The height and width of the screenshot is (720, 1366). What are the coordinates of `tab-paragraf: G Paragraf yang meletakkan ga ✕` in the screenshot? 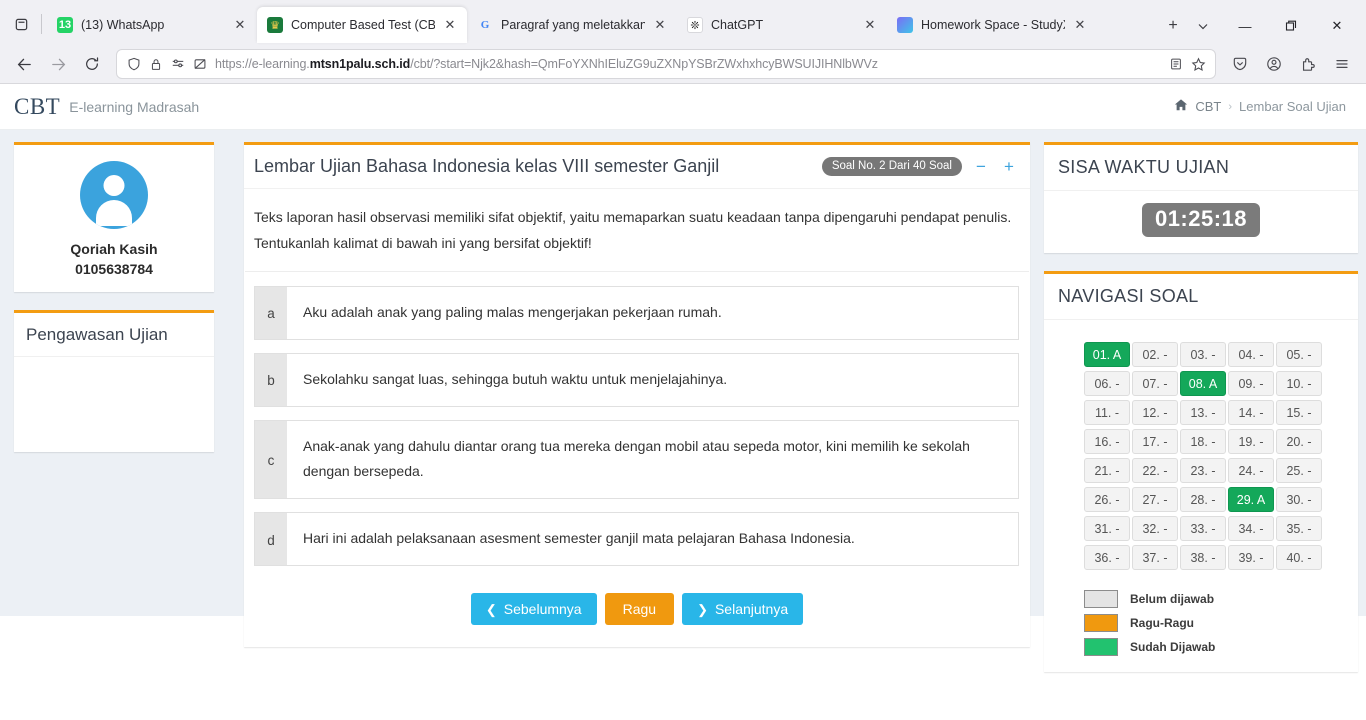 It's located at (572, 25).